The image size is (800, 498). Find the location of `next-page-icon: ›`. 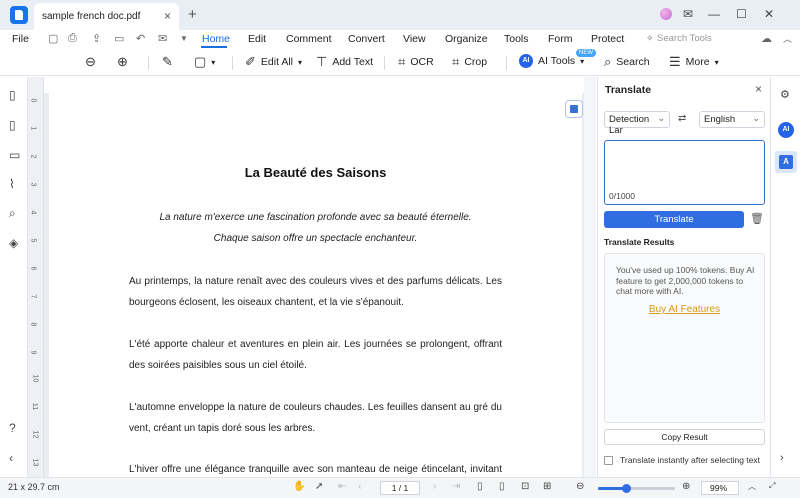

next-page-icon: › is located at coordinates (434, 486).